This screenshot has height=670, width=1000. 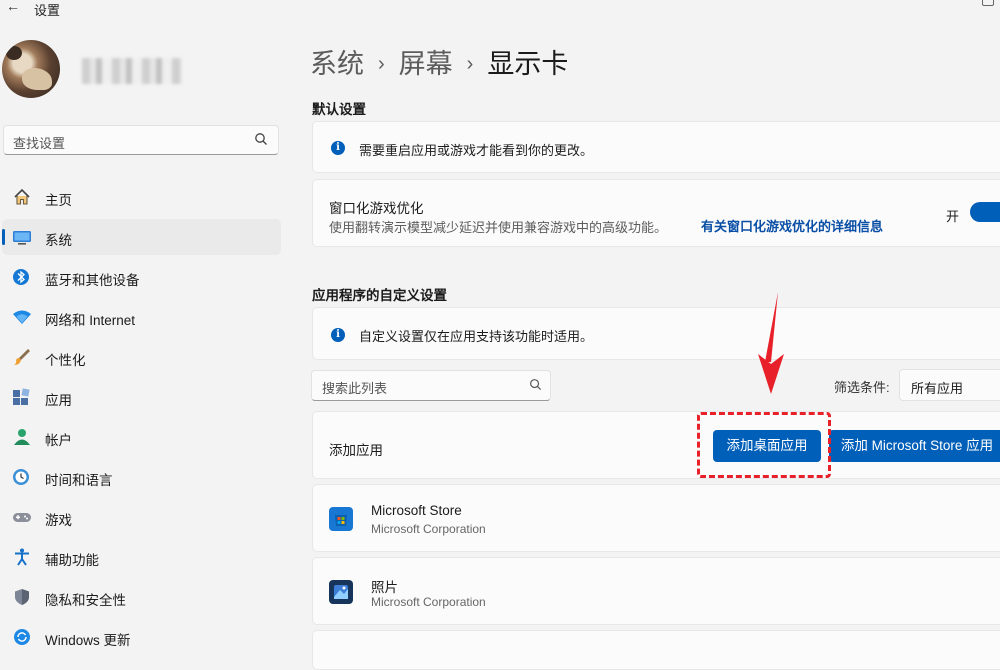 What do you see at coordinates (22, 237) in the screenshot?
I see `system-display-icon` at bounding box center [22, 237].